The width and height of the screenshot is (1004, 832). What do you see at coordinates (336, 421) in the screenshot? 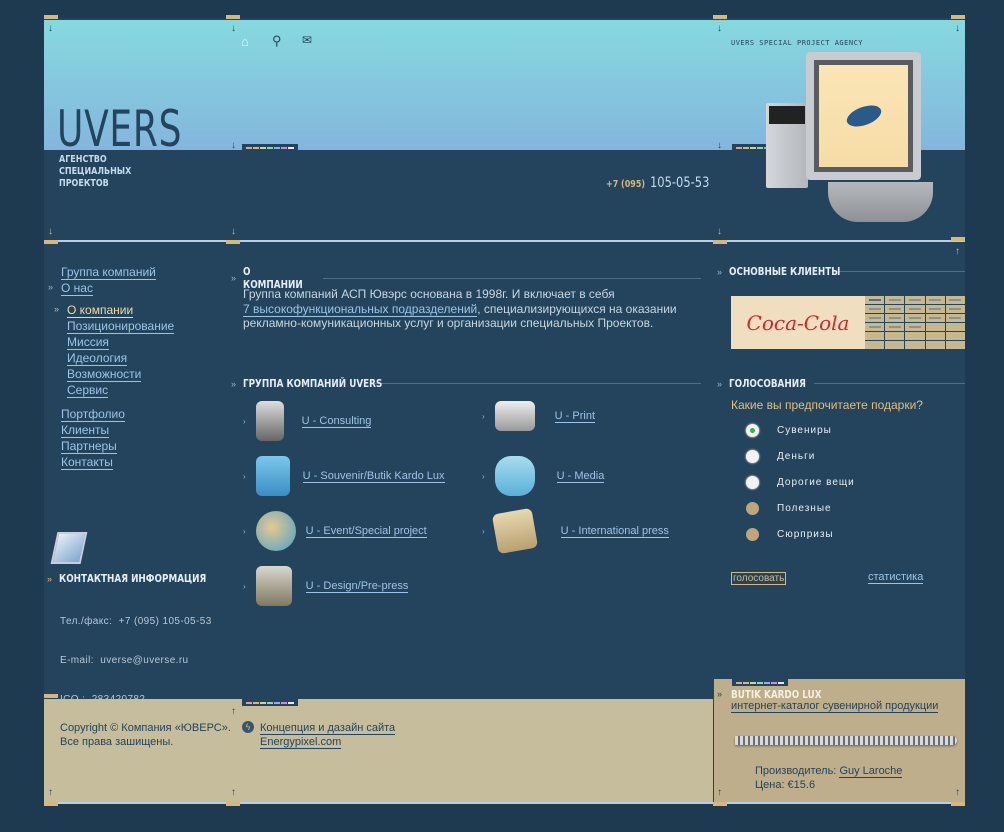
I see `company-link: U - Consulting` at bounding box center [336, 421].